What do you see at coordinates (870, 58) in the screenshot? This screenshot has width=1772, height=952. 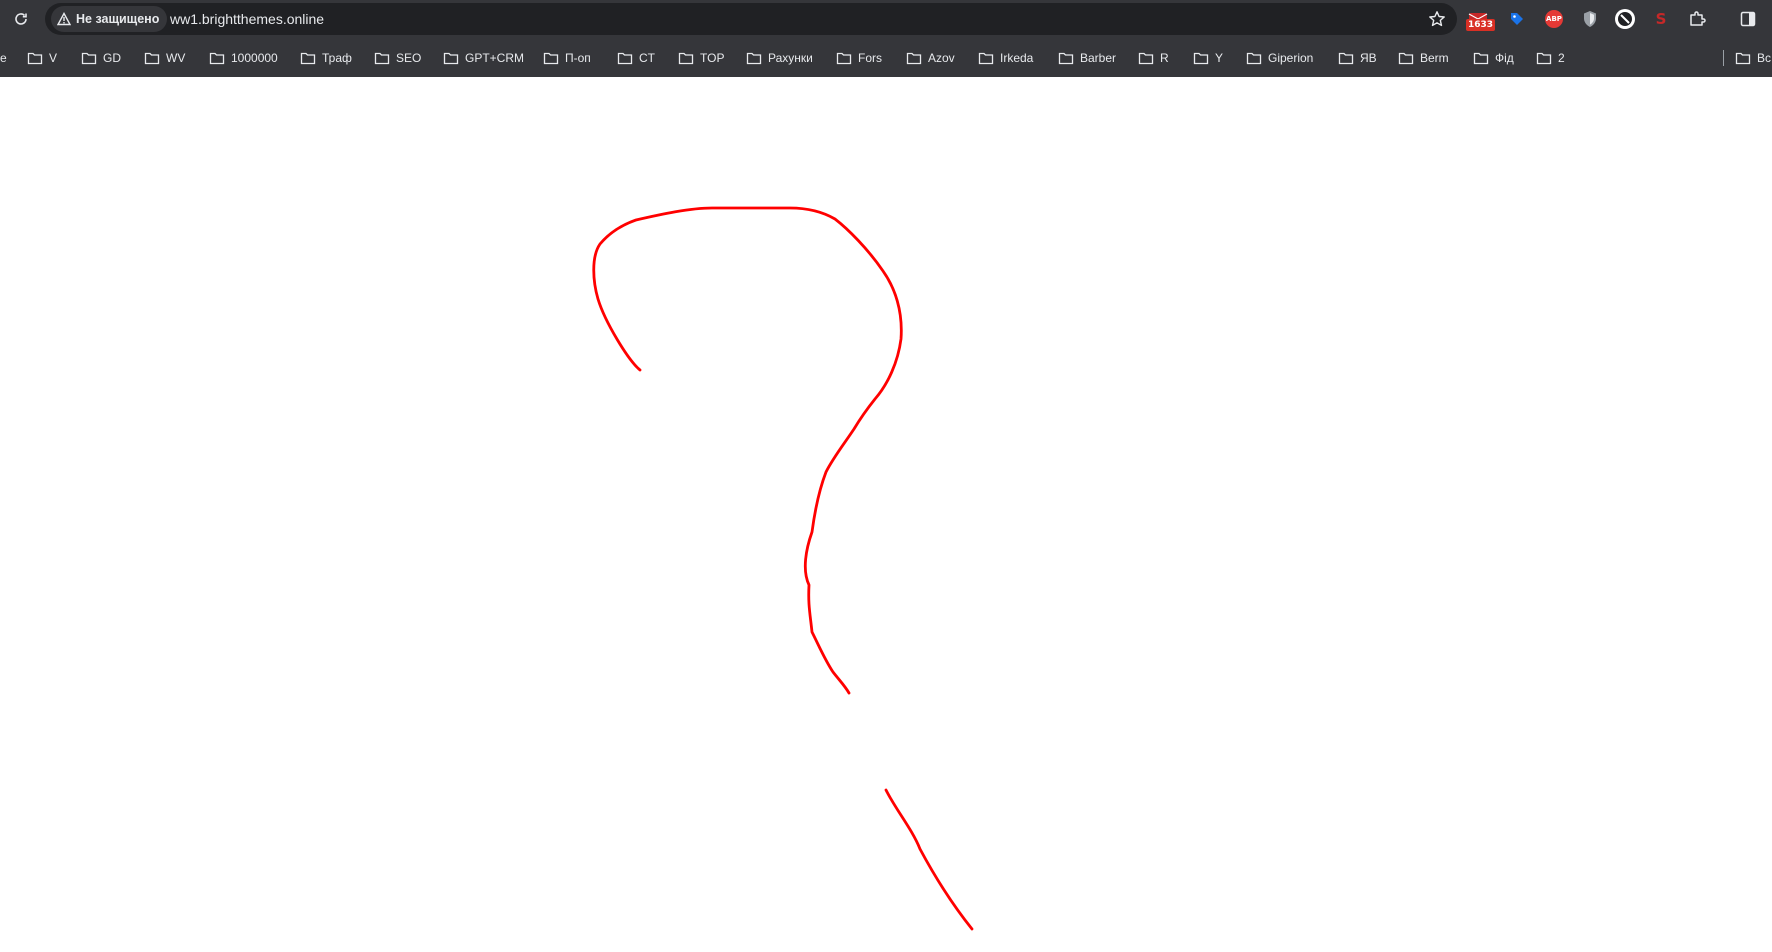 I see `bookmark-label: Fors` at bounding box center [870, 58].